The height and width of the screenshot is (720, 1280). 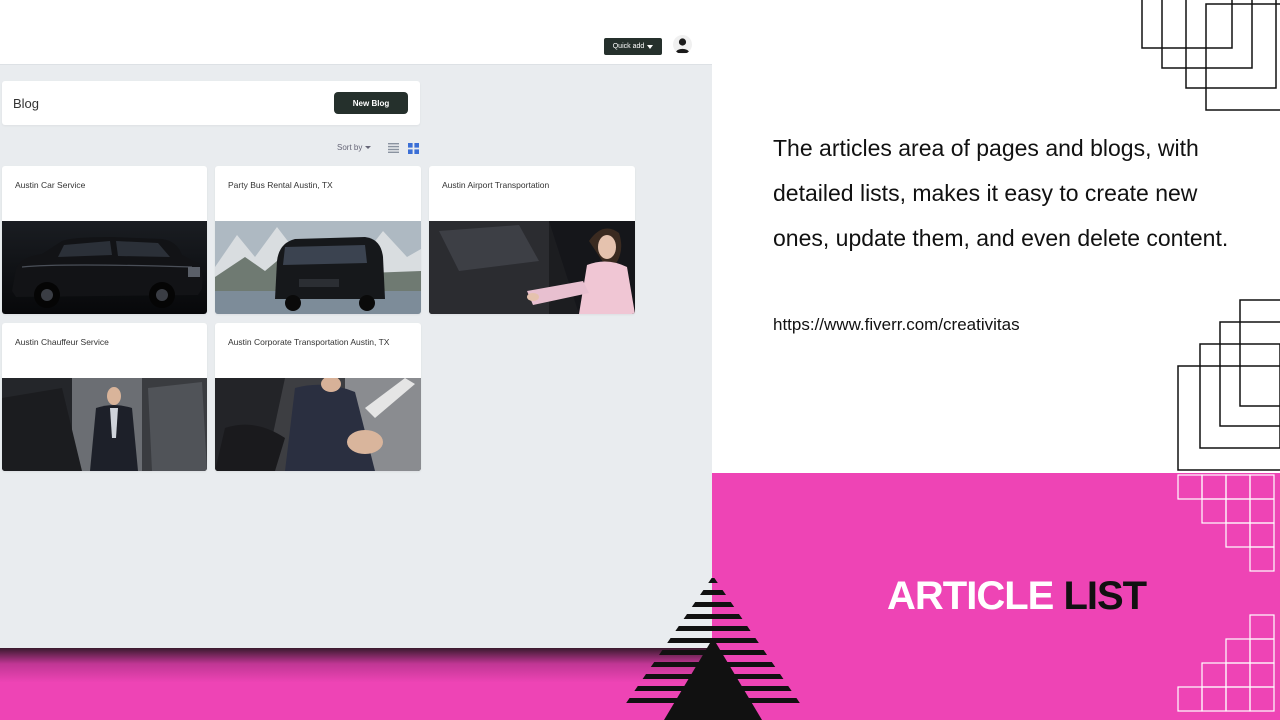 I want to click on blog-card: Party Bus Rental Austin, TX, so click(x=318, y=240).